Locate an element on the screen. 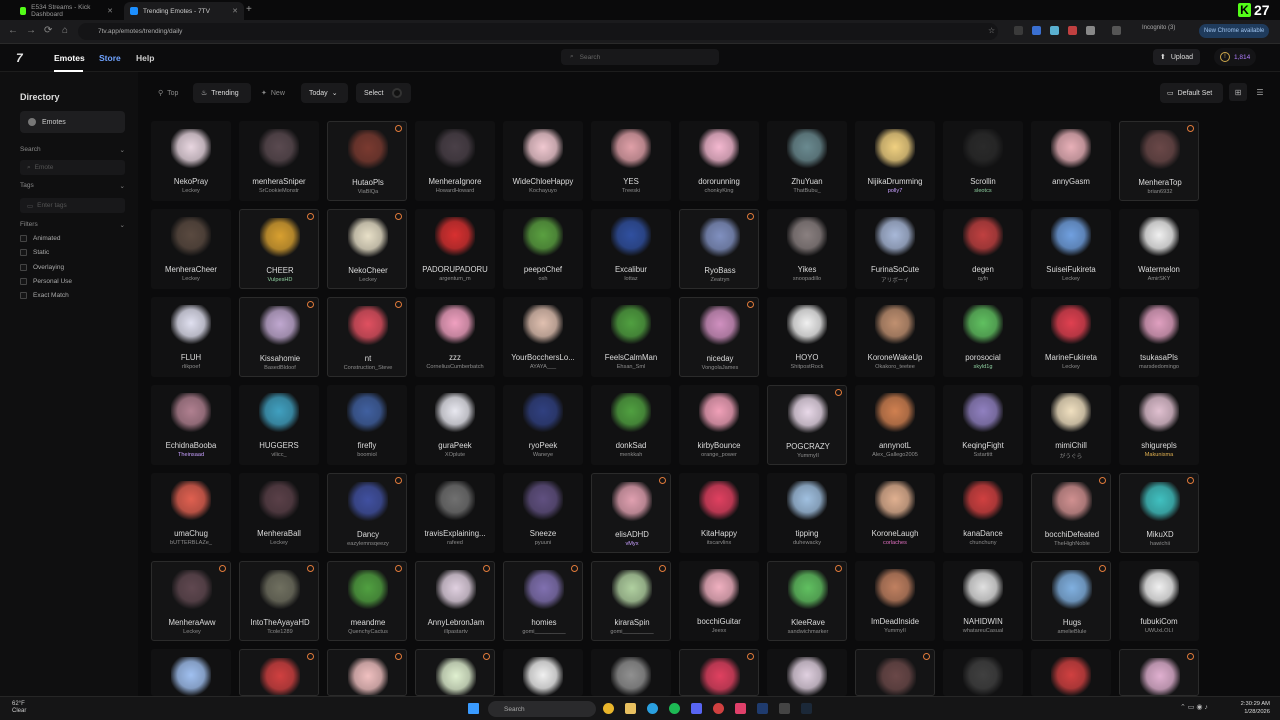 The width and height of the screenshot is (1280, 720). sidebar-item-emotes: Emotes is located at coordinates (72, 122).